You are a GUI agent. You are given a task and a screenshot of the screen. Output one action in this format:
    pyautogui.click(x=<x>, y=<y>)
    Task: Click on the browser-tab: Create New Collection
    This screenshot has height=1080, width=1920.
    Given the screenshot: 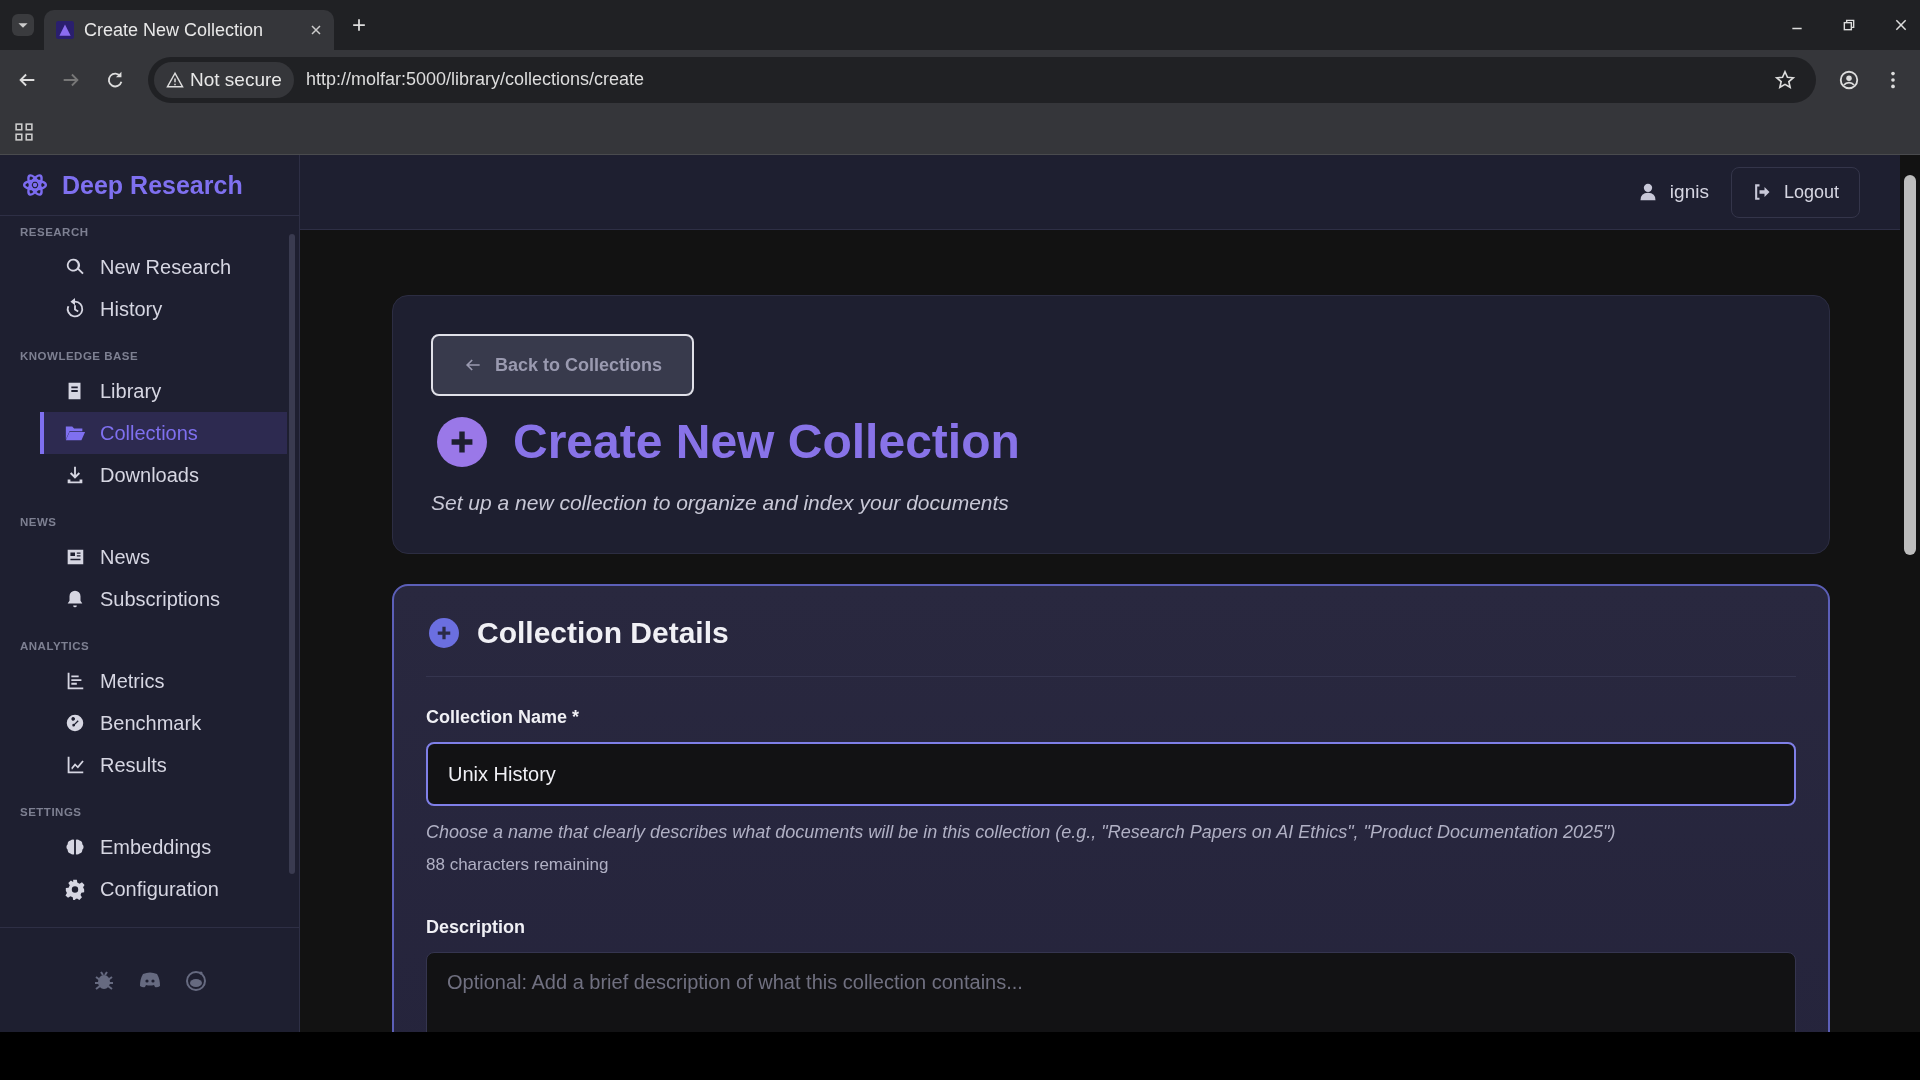 What is the action you would take?
    pyautogui.click(x=189, y=30)
    